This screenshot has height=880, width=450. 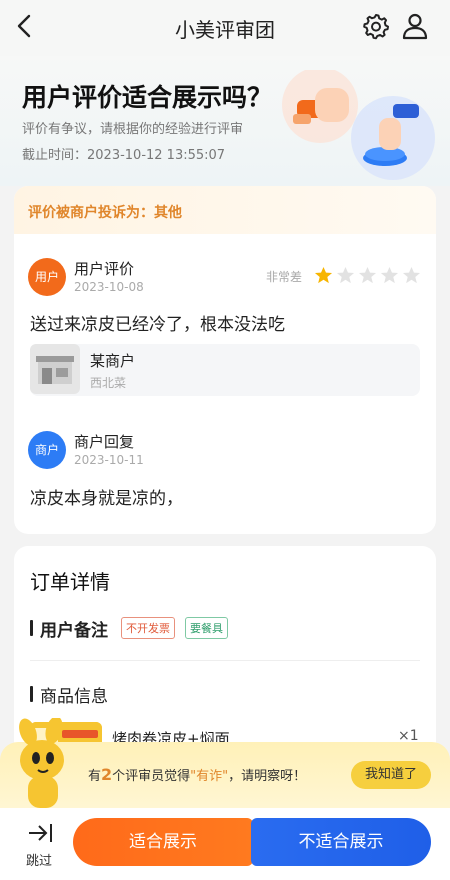 What do you see at coordinates (74, 631) in the screenshot?
I see `remark-section-label: 用户备注` at bounding box center [74, 631].